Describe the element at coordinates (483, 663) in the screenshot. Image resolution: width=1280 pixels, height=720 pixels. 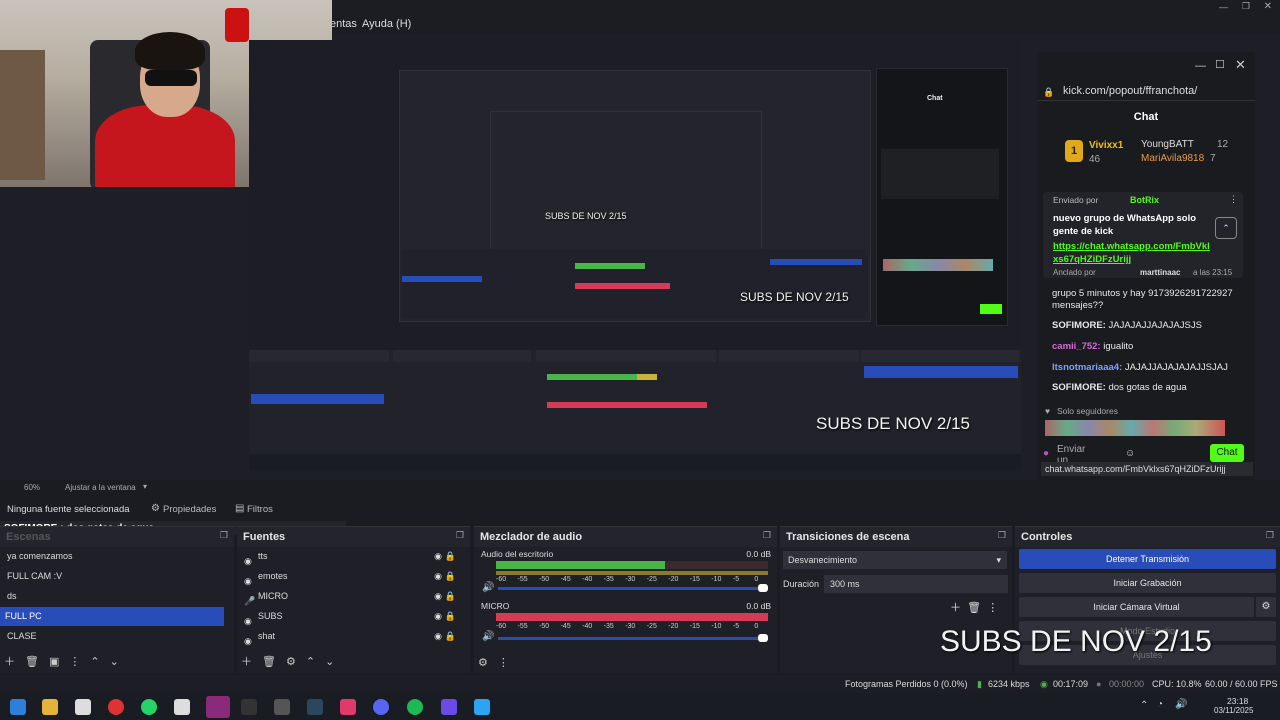
I see `advanced-audio-icon: ⚙` at that location.